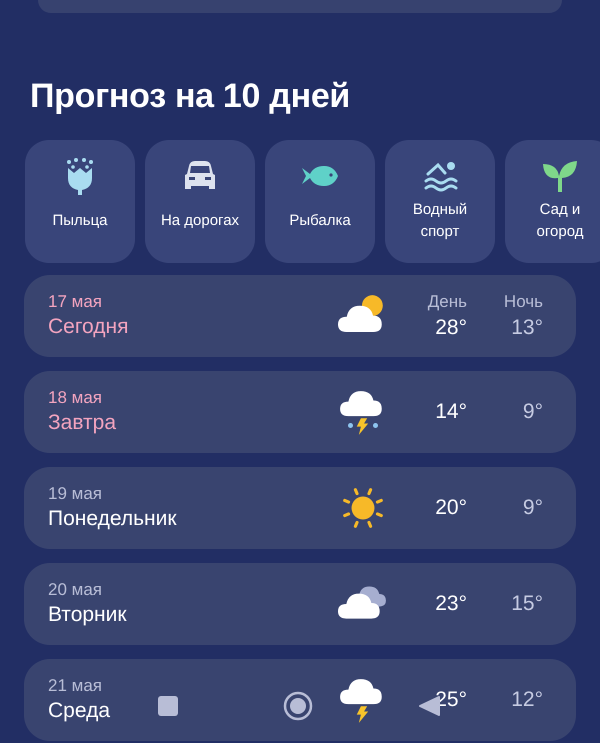  I want to click on category-card: Пыльца, so click(80, 201).